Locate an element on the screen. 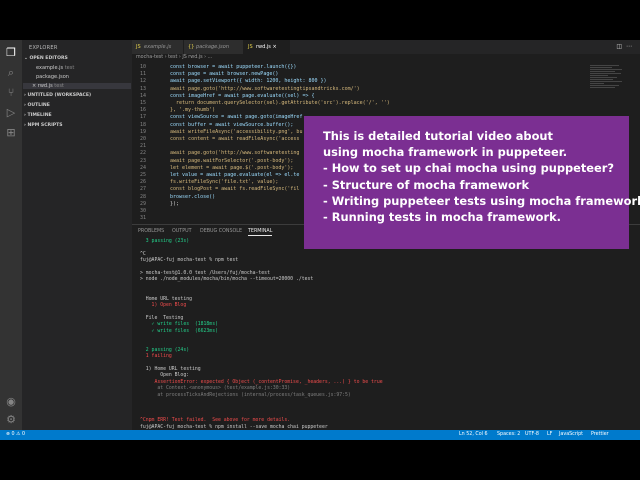 The height and width of the screenshot is (480, 640). line-number: 15 is located at coordinates (142, 103).